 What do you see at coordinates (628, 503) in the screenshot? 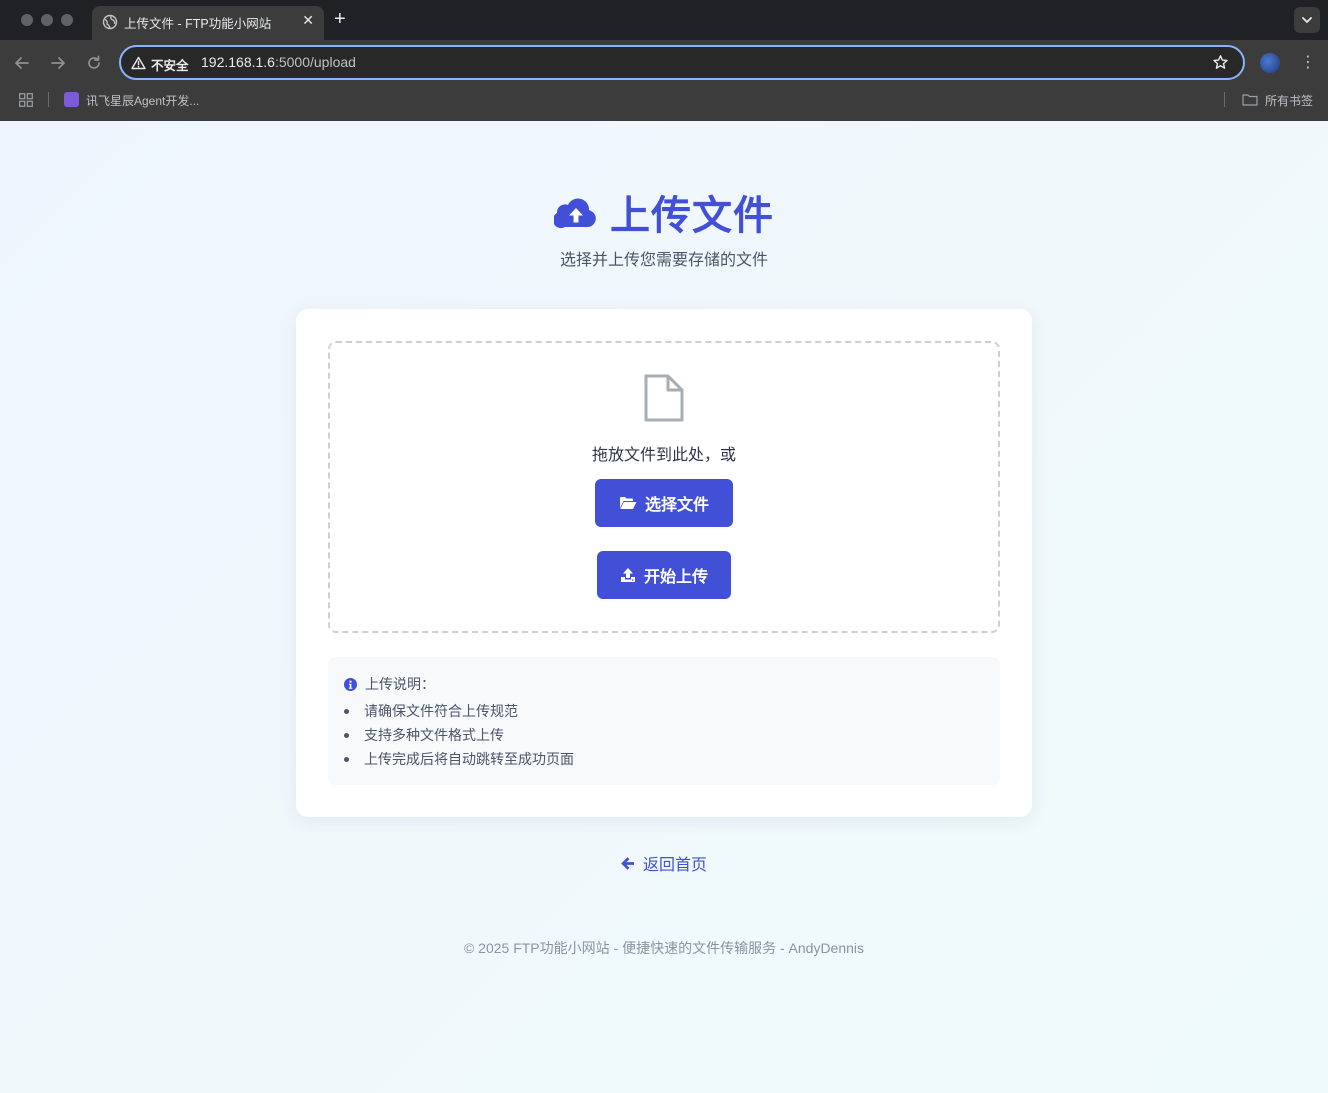
I see `folder-open-icon` at bounding box center [628, 503].